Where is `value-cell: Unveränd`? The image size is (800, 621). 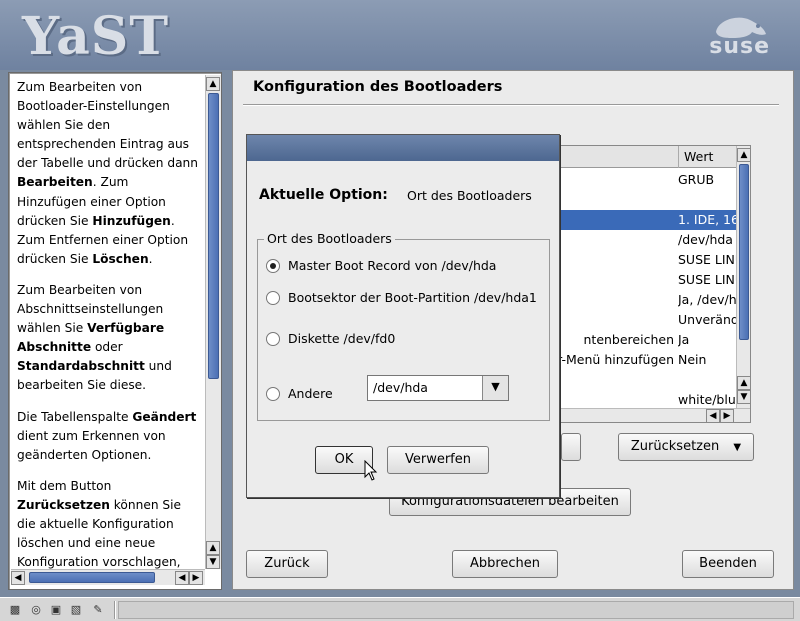 value-cell: Unveränd is located at coordinates (707, 319).